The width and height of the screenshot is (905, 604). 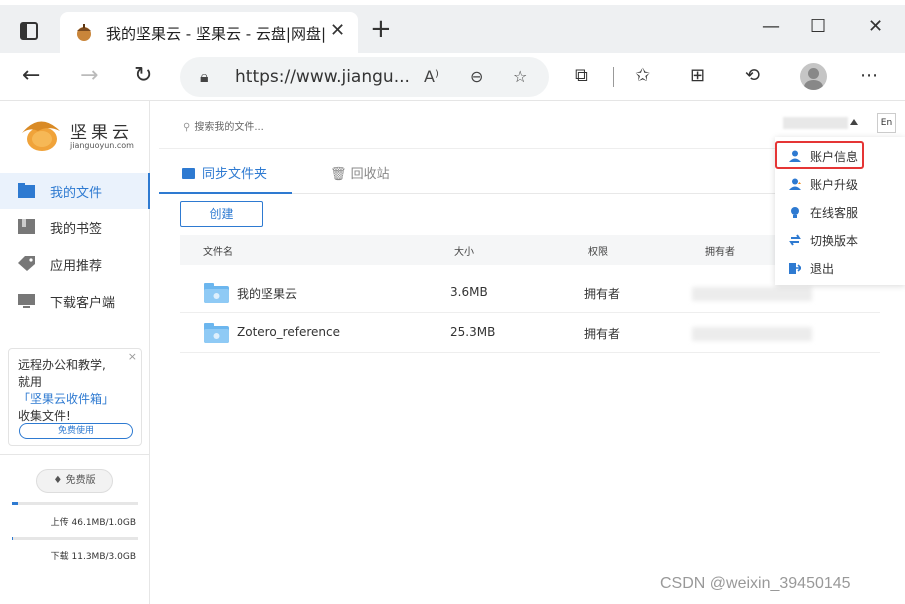 What do you see at coordinates (598, 250) in the screenshot?
I see `column-header-permission: 权限` at bounding box center [598, 250].